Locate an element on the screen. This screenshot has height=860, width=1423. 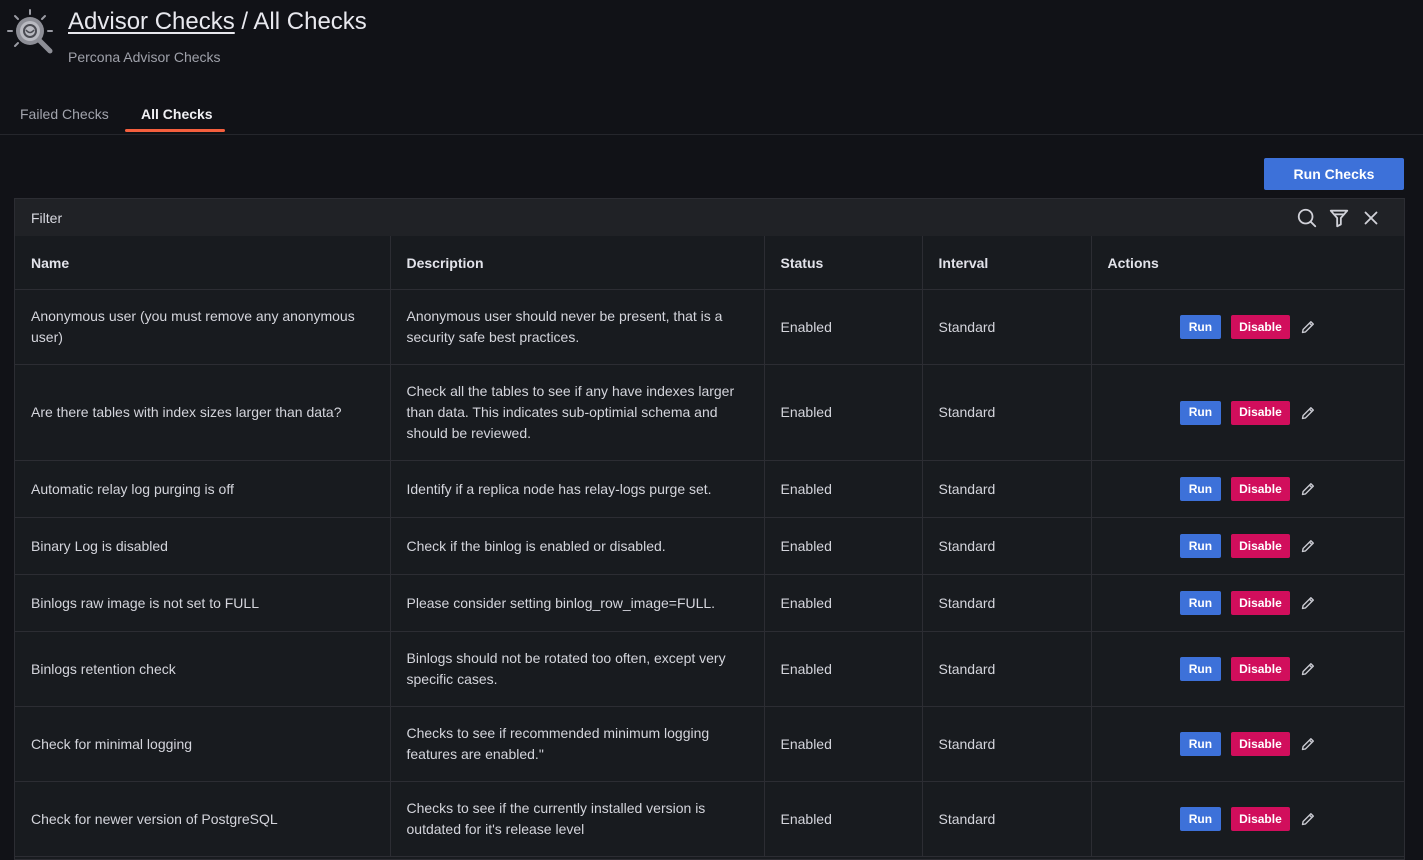
tab-all-checks: All Checks is located at coordinates (177, 114).